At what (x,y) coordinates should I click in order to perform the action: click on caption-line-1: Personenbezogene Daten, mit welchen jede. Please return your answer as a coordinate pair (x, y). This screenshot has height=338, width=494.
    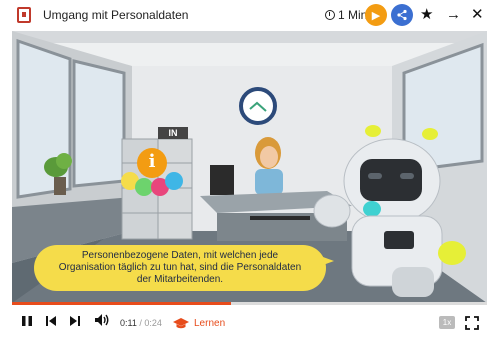
    Looking at the image, I should click on (180, 255).